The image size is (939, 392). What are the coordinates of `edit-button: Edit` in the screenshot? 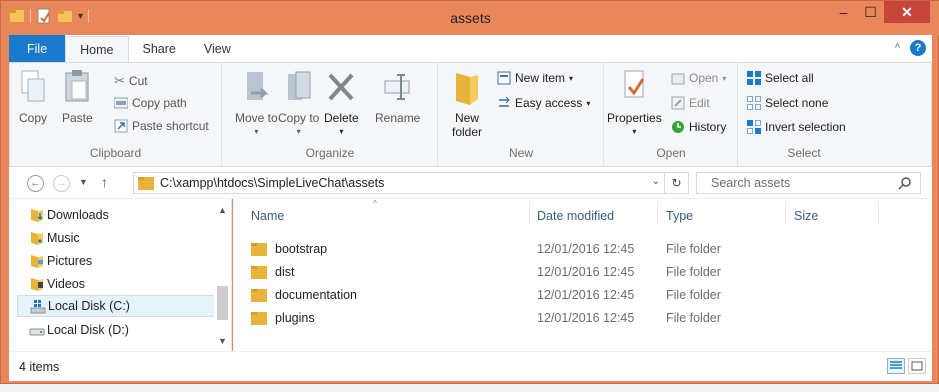 It's located at (690, 103).